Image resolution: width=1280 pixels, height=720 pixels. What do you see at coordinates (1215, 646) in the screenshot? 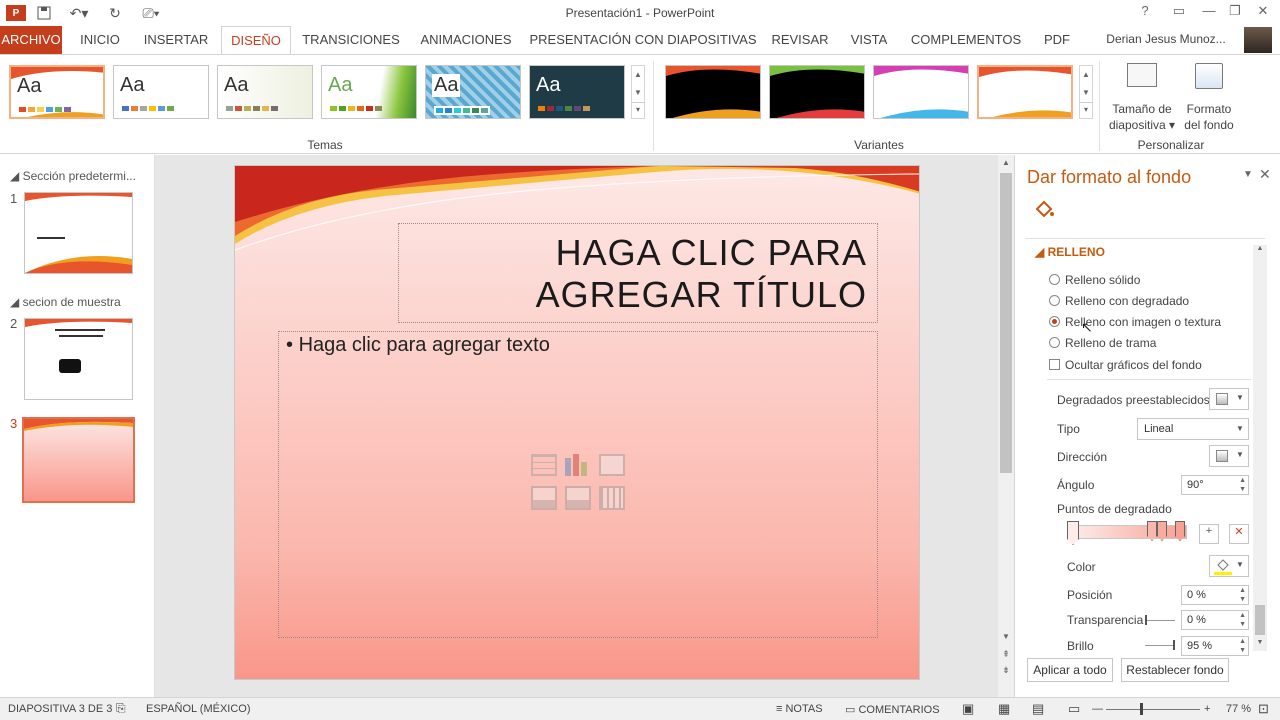
I see `brightness-input: 95 % ▲ ▼` at bounding box center [1215, 646].